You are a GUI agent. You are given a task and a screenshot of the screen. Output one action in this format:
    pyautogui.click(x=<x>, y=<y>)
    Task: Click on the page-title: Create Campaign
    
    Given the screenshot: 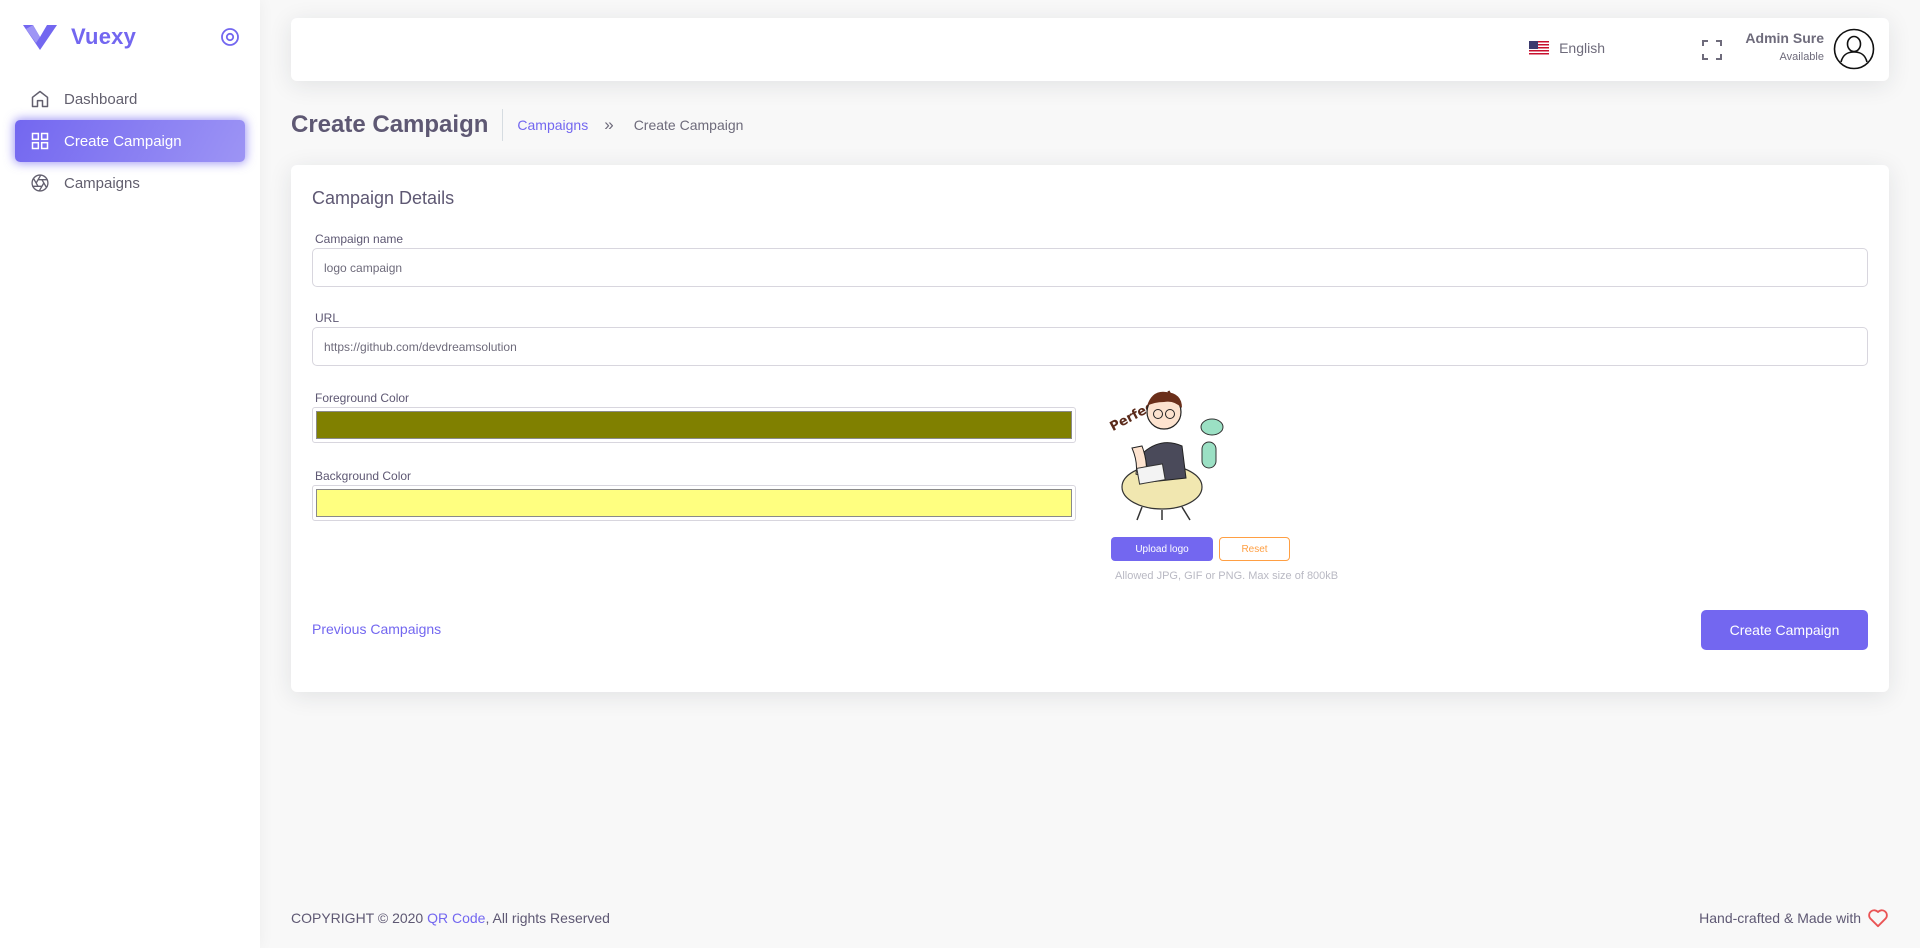 What is the action you would take?
    pyautogui.click(x=397, y=124)
    